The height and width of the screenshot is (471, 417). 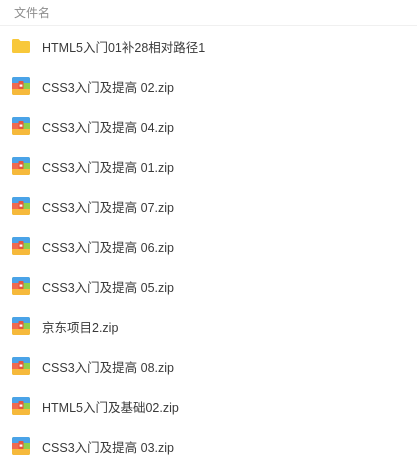 What do you see at coordinates (108, 287) in the screenshot?
I see `file-name: CSS3入门及提高 05.zip` at bounding box center [108, 287].